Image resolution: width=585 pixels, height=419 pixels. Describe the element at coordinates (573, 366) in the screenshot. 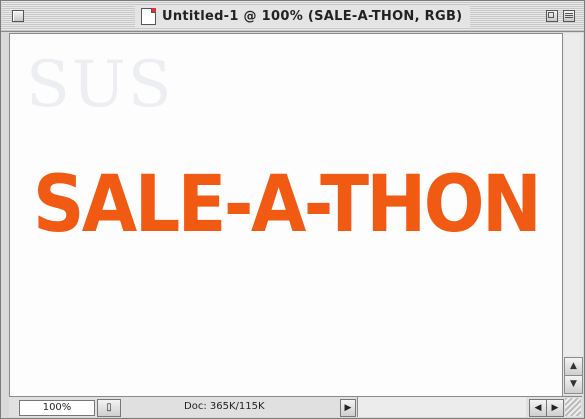

I see `scroll-up-arrow-icon: ▲` at that location.